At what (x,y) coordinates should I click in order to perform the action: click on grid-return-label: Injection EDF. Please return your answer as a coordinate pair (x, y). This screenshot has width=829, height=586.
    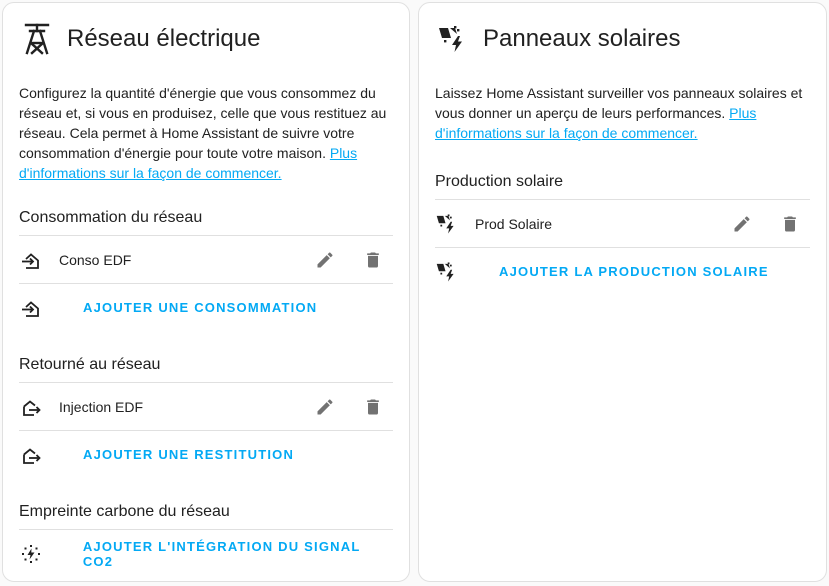
    Looking at the image, I should click on (101, 406).